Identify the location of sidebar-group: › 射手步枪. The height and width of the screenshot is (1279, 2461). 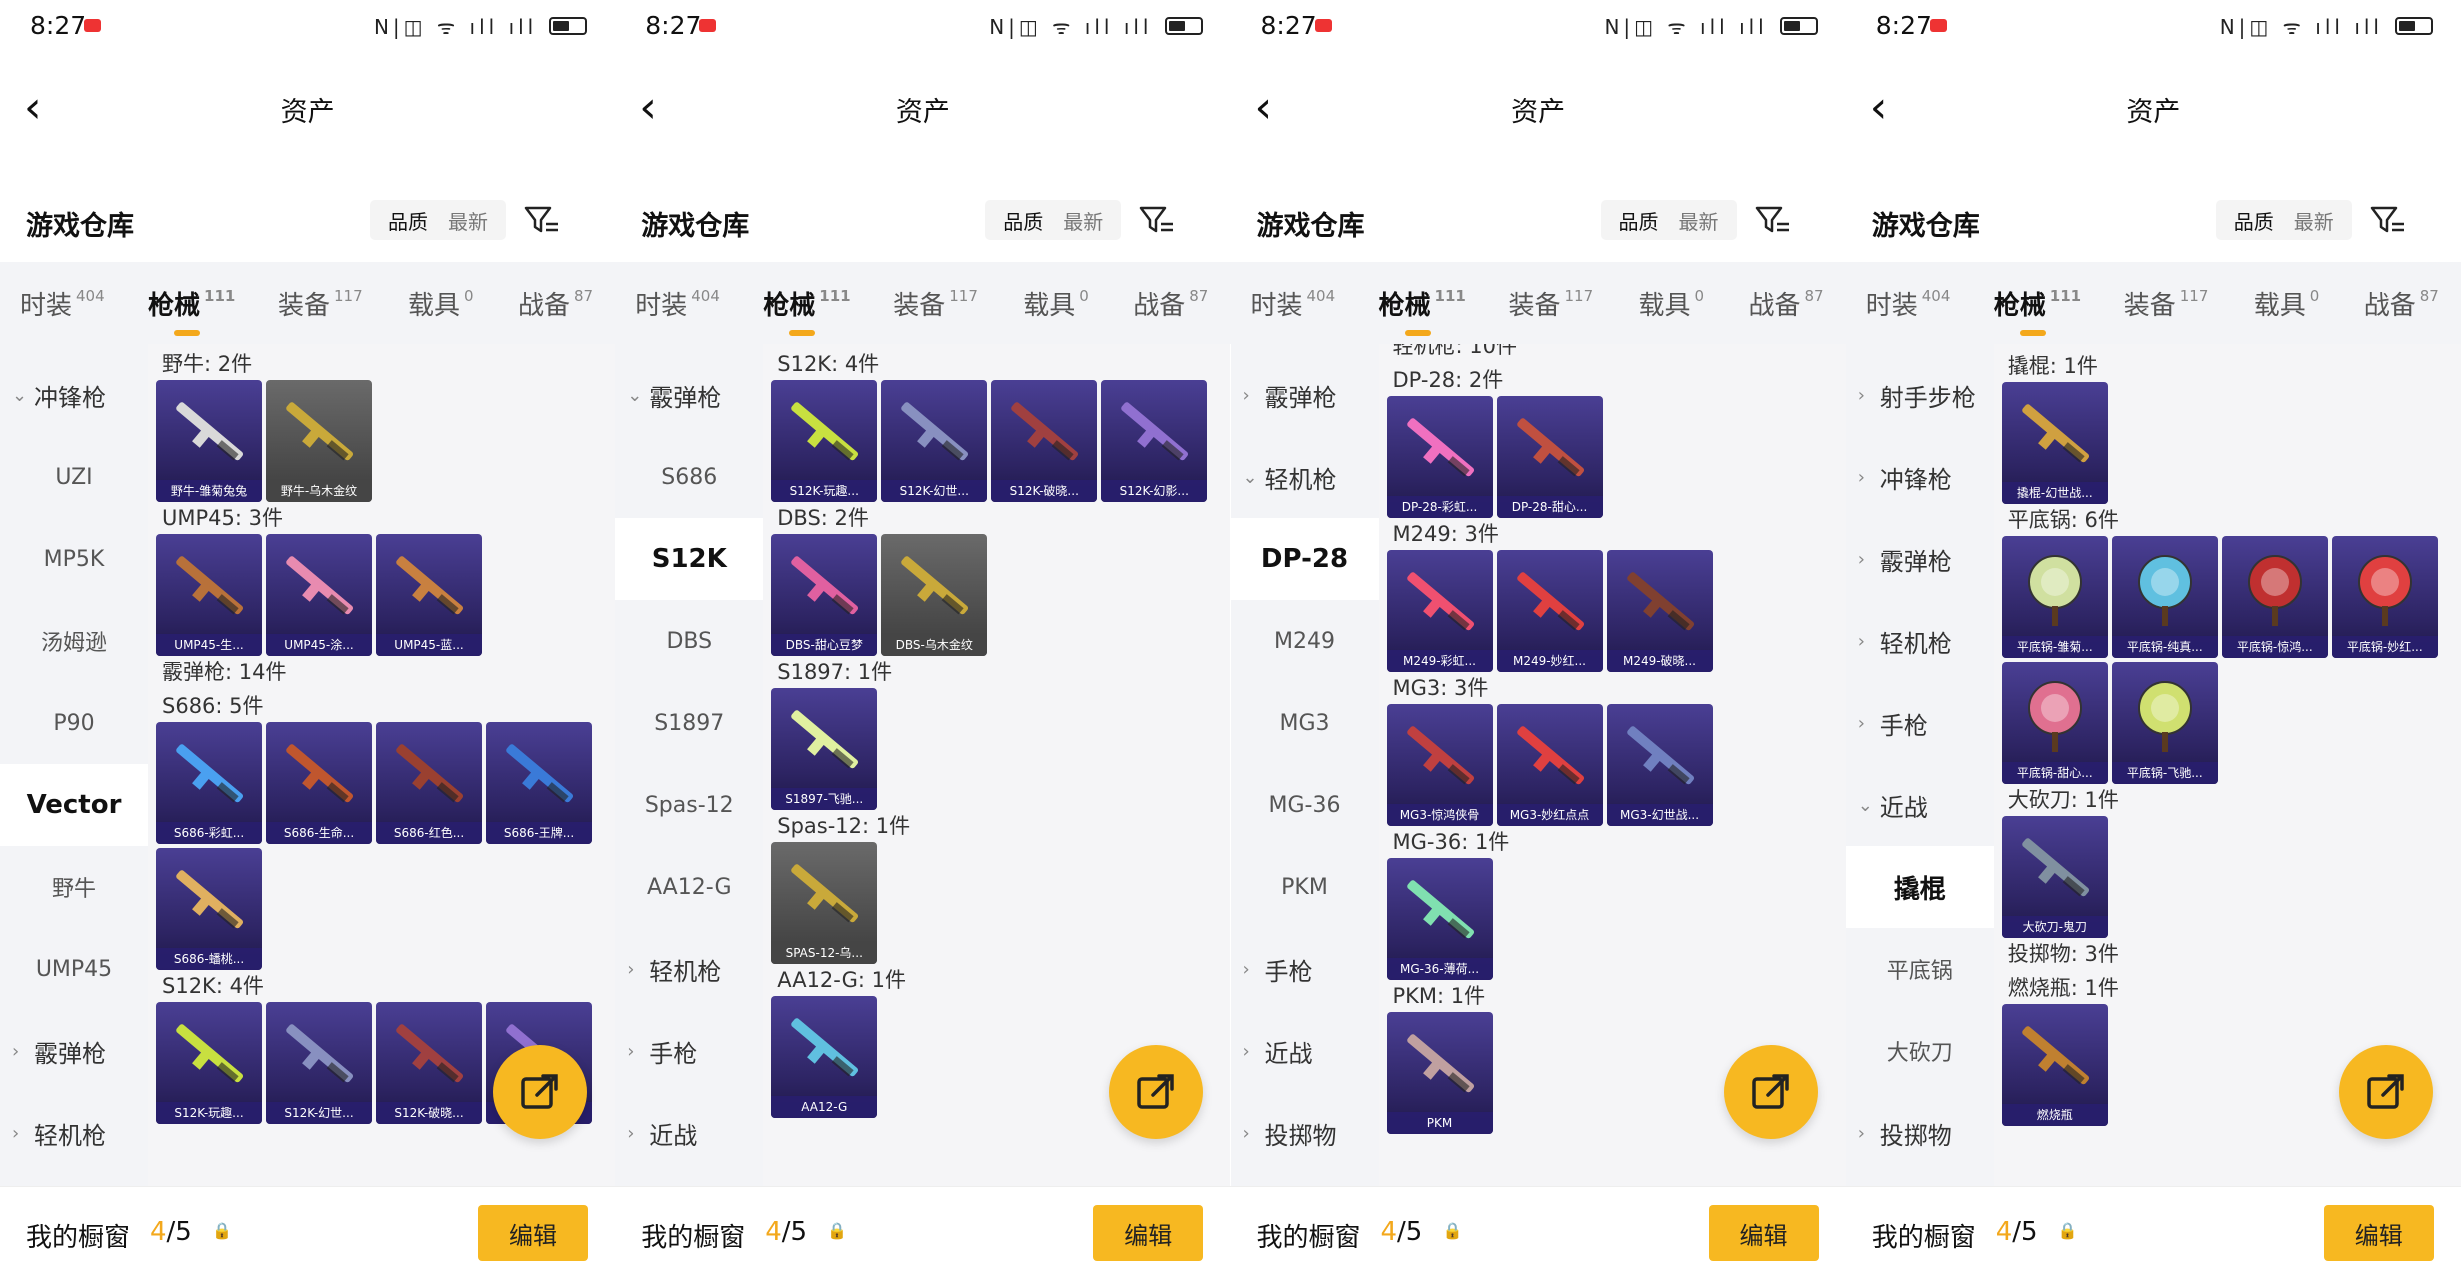
(1920, 395).